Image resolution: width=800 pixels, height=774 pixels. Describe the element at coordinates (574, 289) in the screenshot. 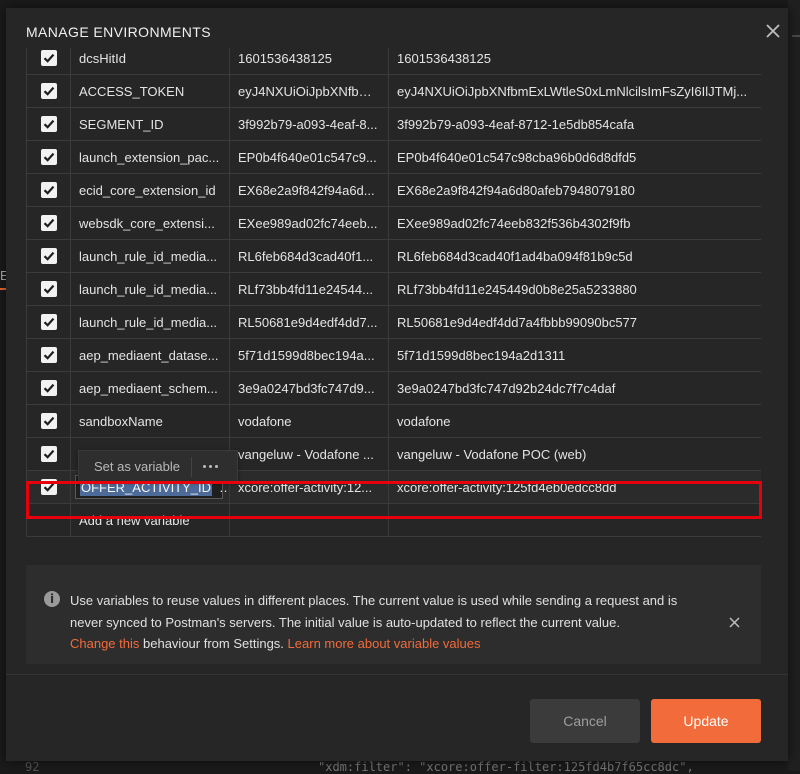

I see `variable-current-value-cell: RLf73bb4fd11e245449d0b8e25a5233880` at that location.